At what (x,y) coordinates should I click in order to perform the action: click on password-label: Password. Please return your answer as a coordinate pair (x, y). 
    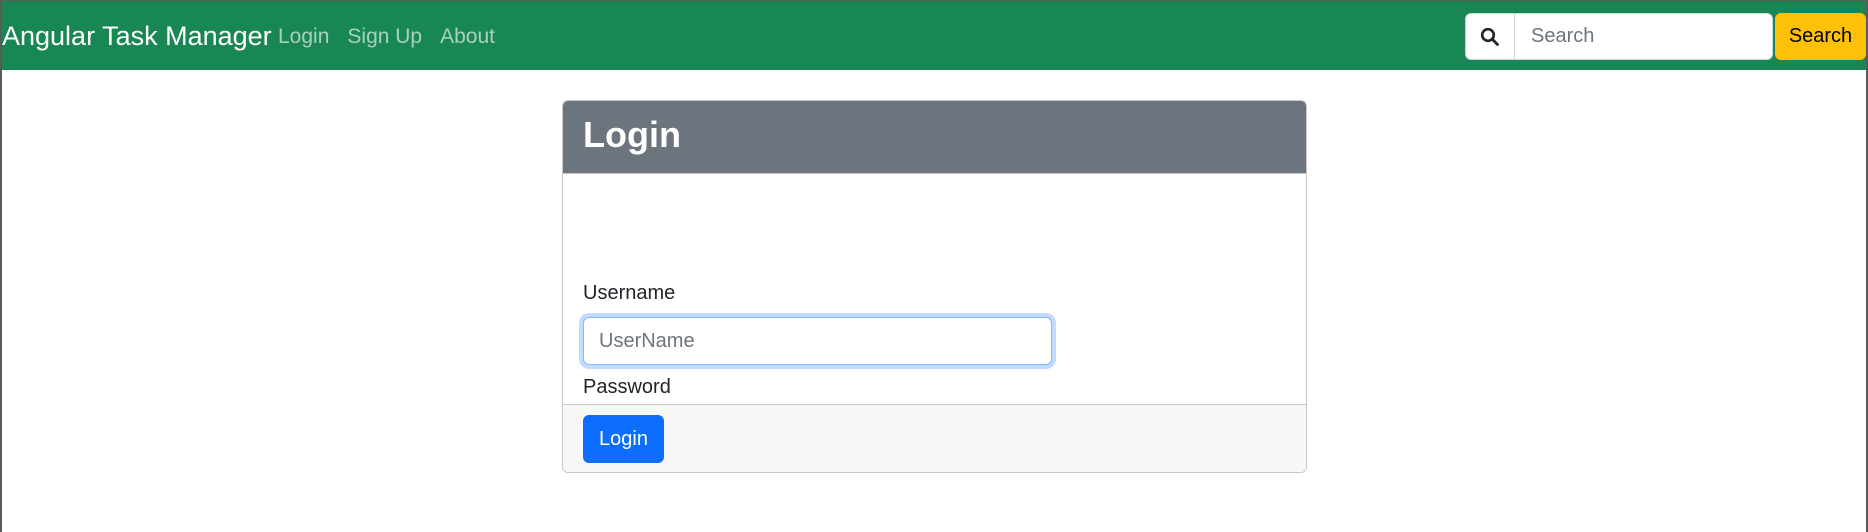
    Looking at the image, I should click on (627, 387).